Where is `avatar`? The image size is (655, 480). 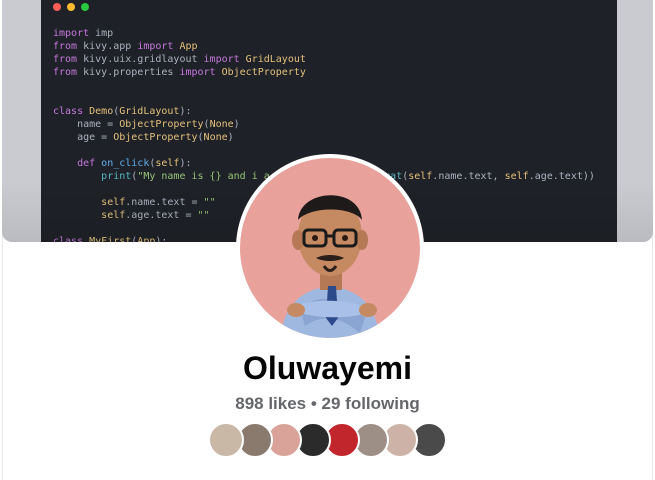 avatar is located at coordinates (330, 248).